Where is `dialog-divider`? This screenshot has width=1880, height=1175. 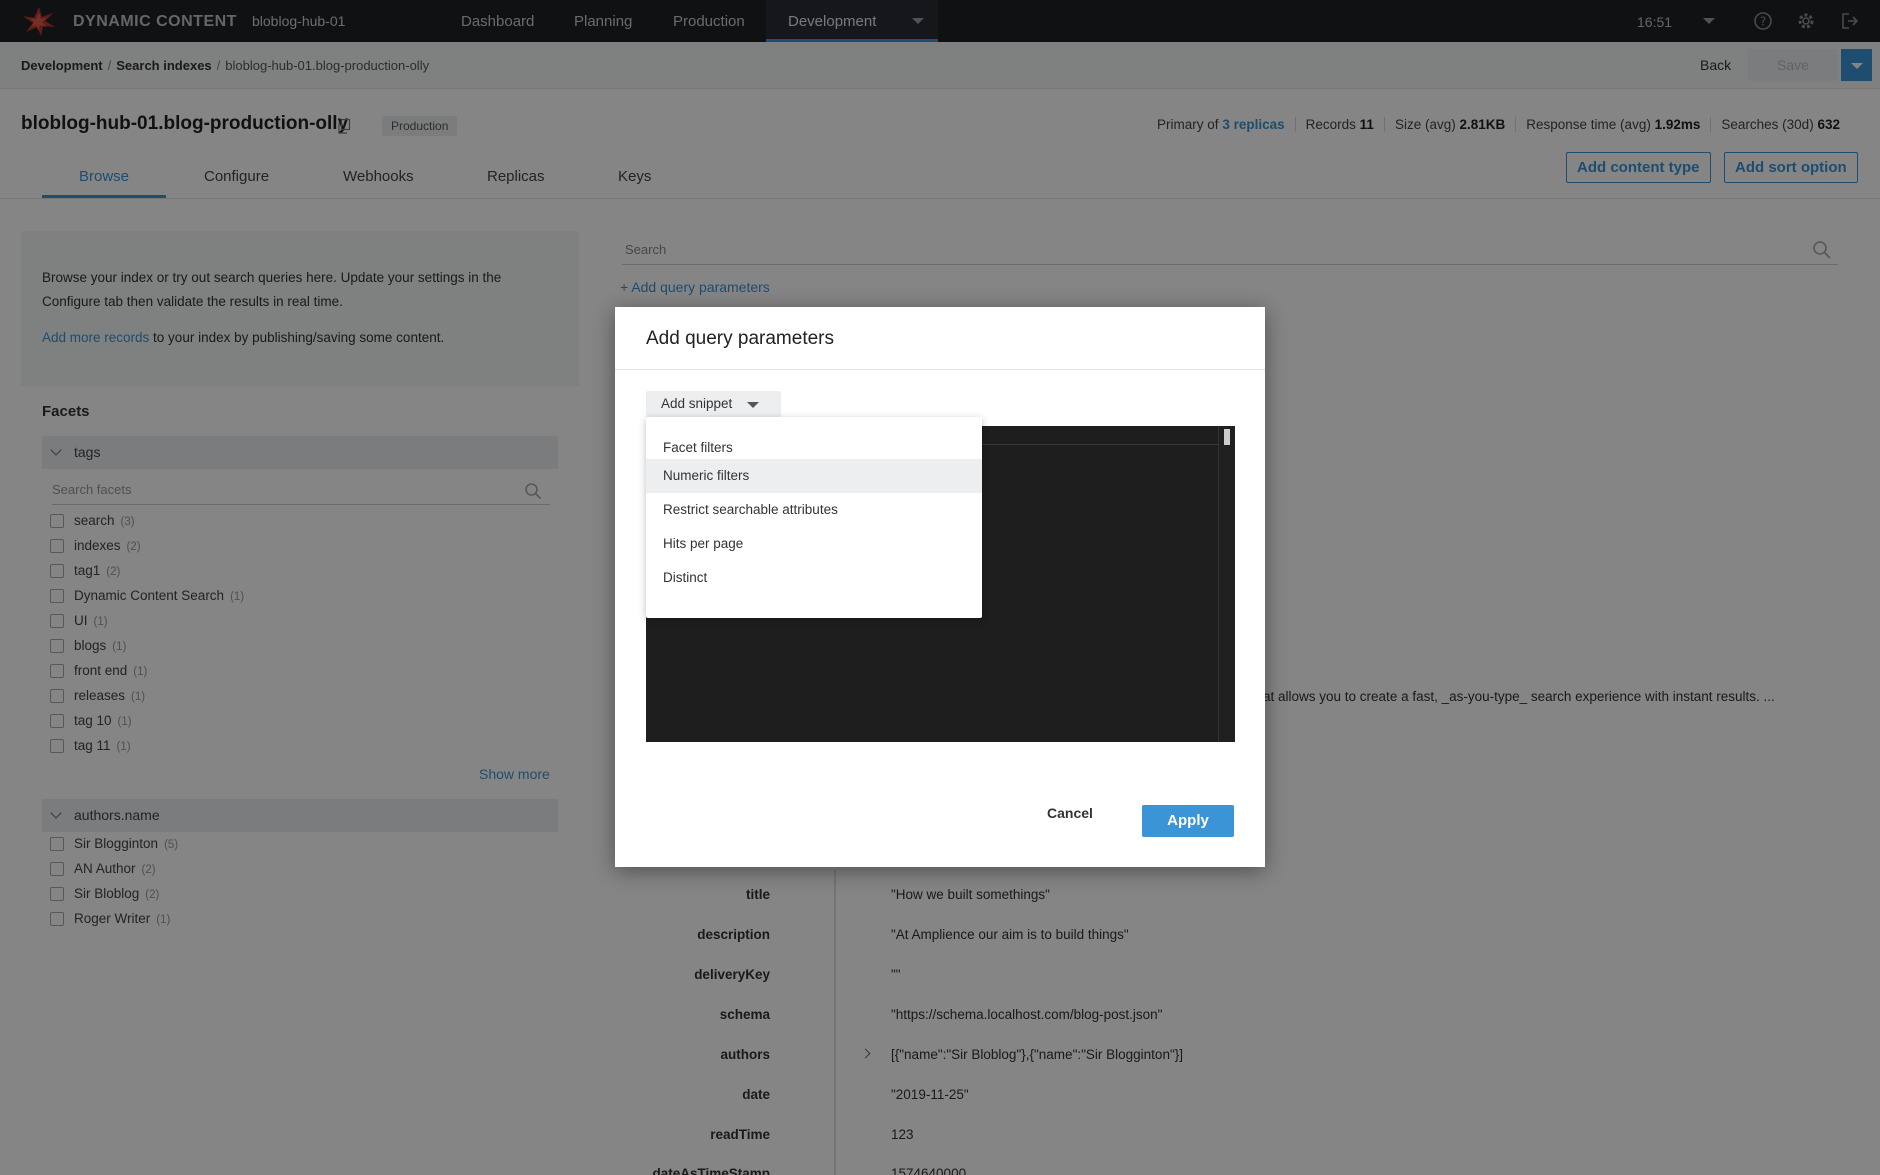 dialog-divider is located at coordinates (940, 369).